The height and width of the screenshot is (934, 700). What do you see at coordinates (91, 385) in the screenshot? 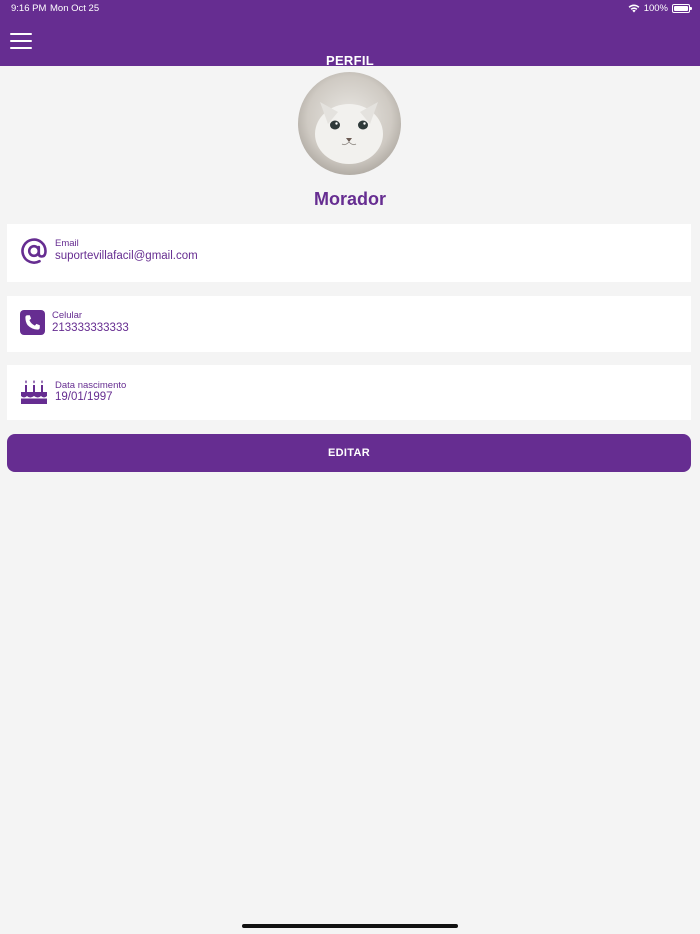
I see `birthdate-label: Data nascimento` at bounding box center [91, 385].